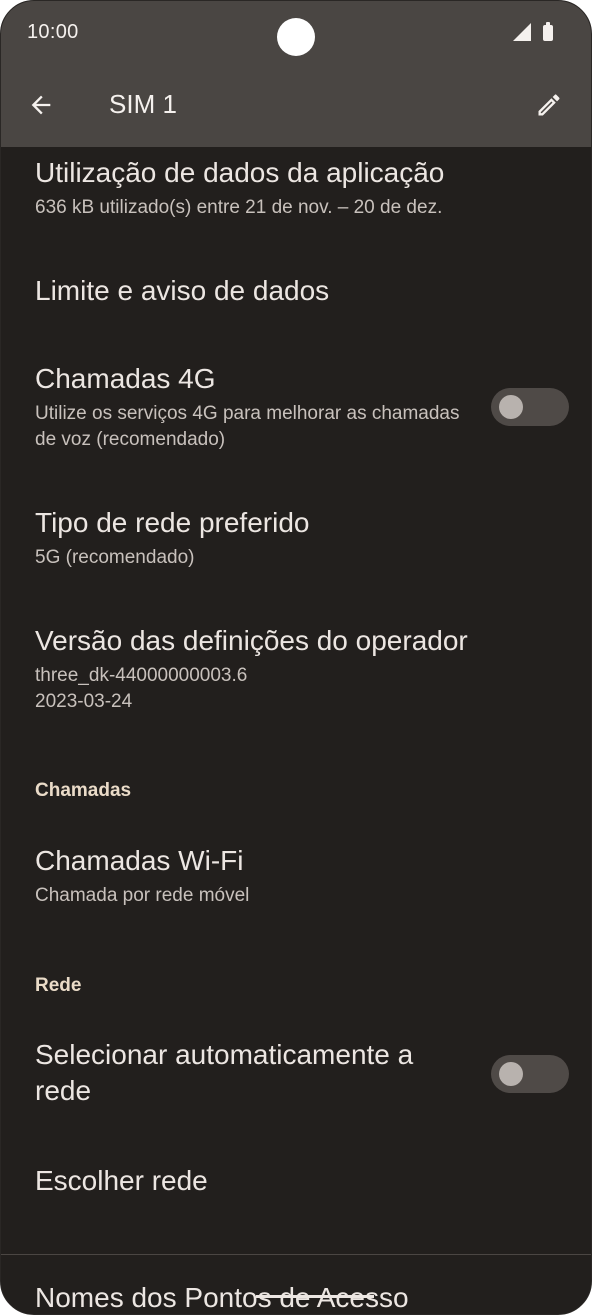 Image resolution: width=592 pixels, height=1315 pixels. I want to click on back-button, so click(41, 105).